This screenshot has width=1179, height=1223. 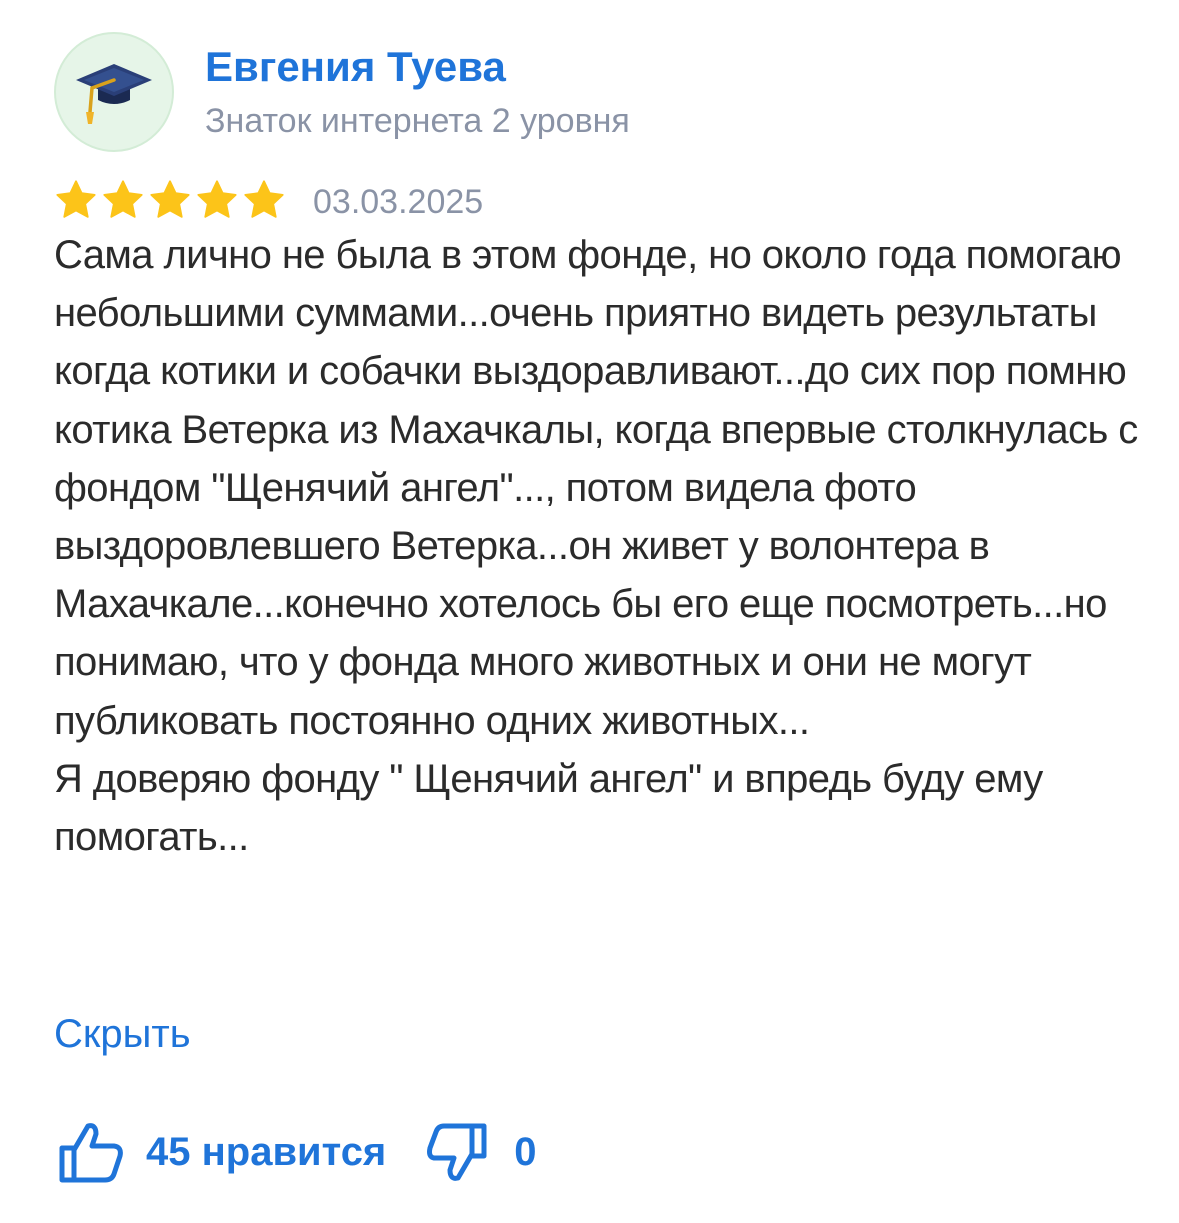 I want to click on like-button: 45 нравится, so click(x=220, y=1152).